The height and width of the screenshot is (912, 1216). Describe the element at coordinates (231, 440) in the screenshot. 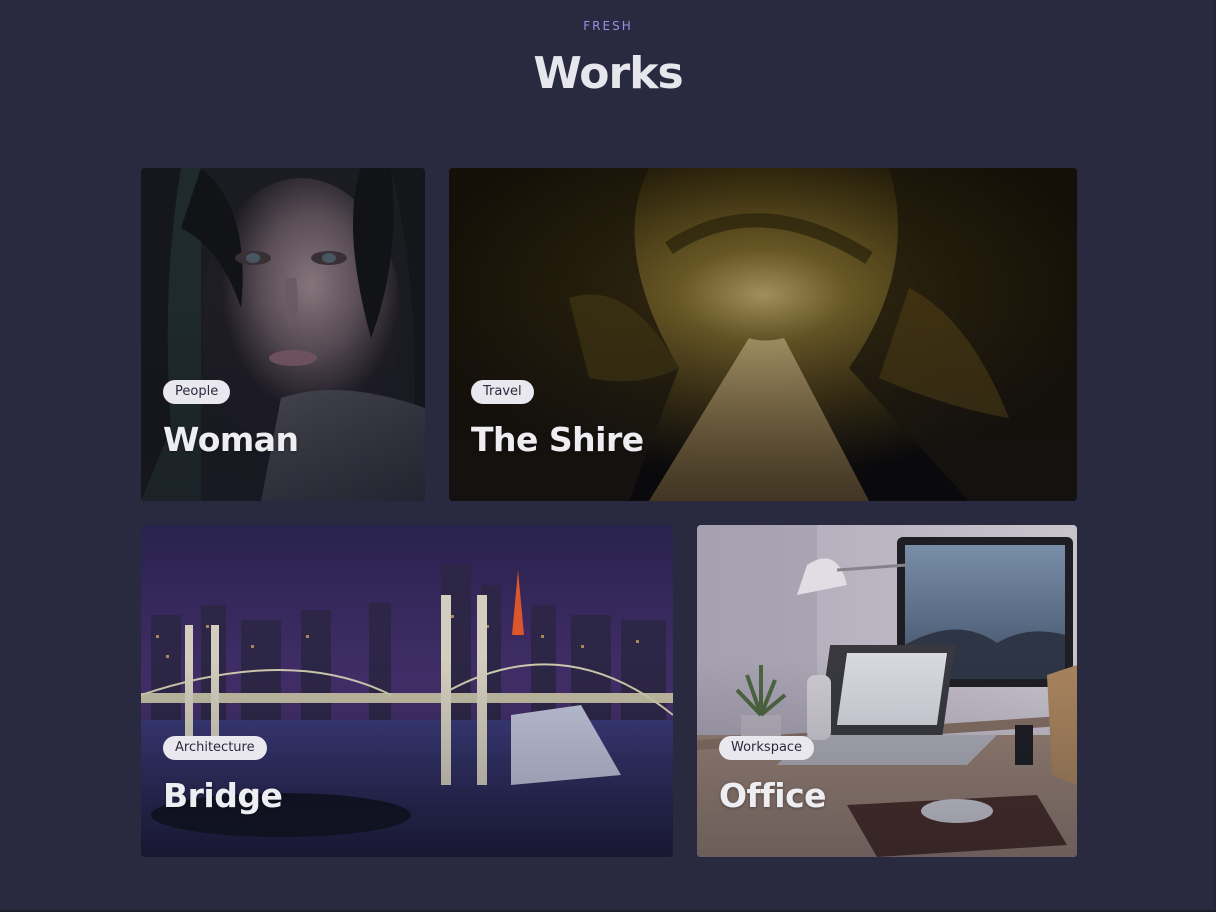

I see `work-title: Woman` at that location.